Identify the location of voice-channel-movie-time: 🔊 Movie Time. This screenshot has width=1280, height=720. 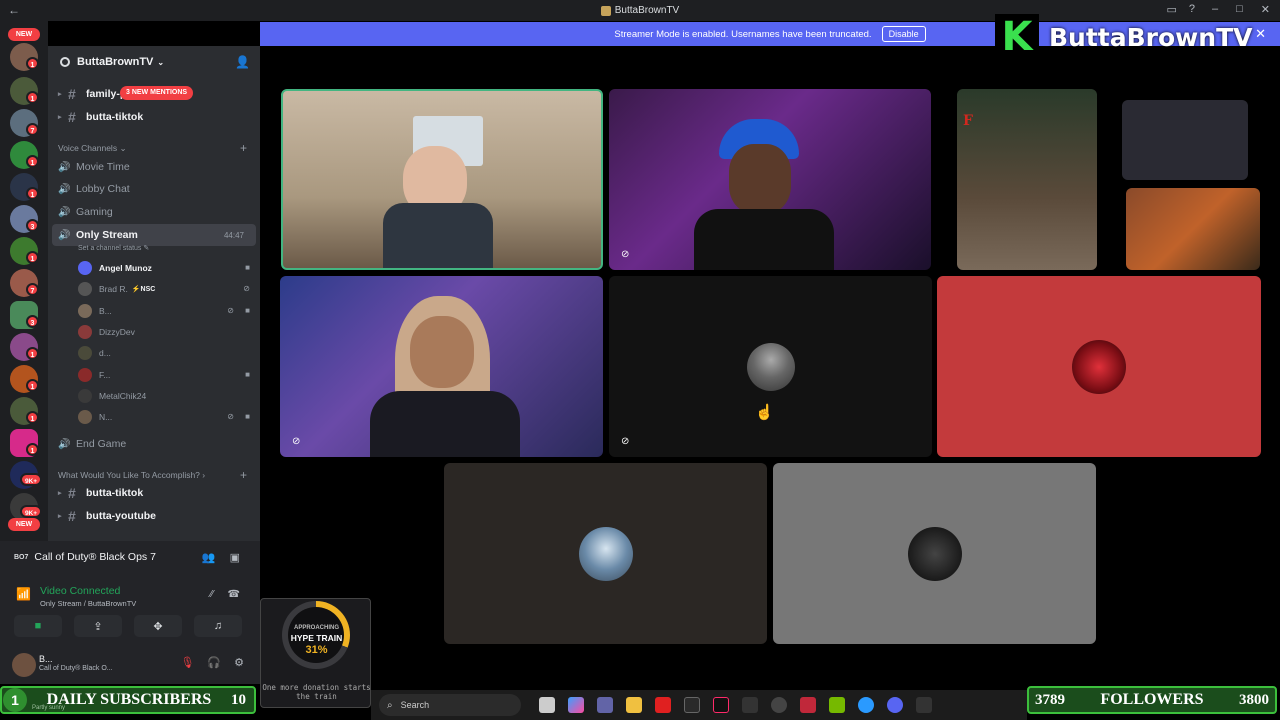
(154, 167).